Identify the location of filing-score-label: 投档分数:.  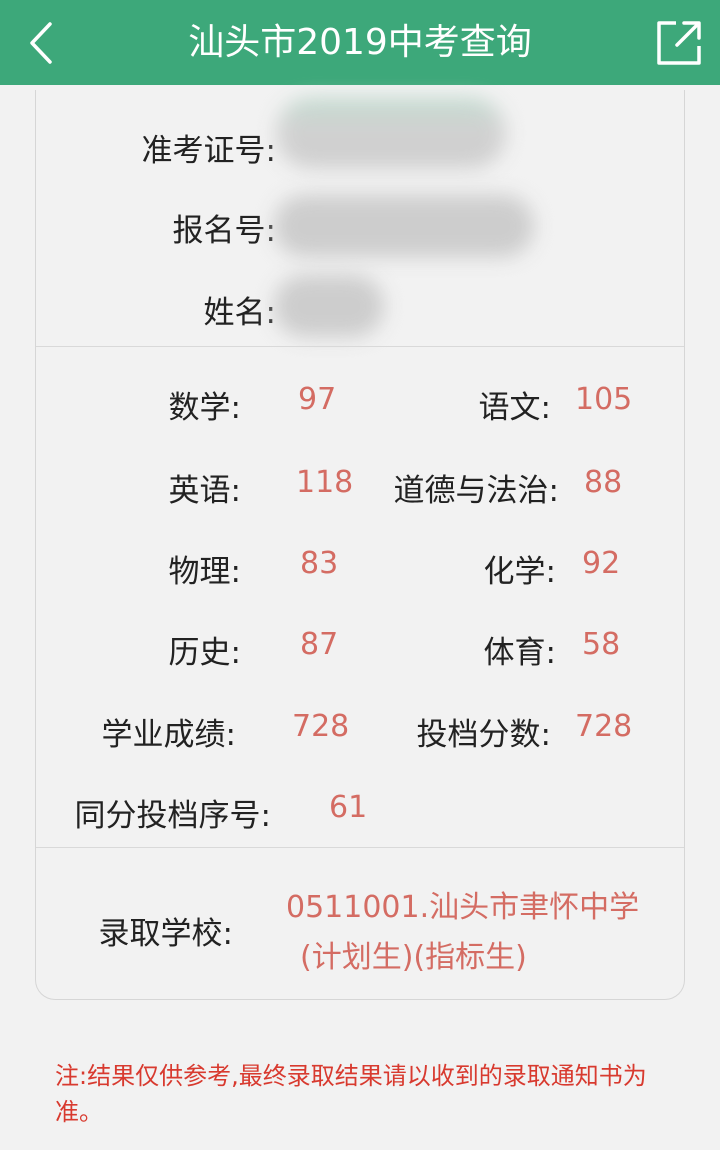
(483, 735).